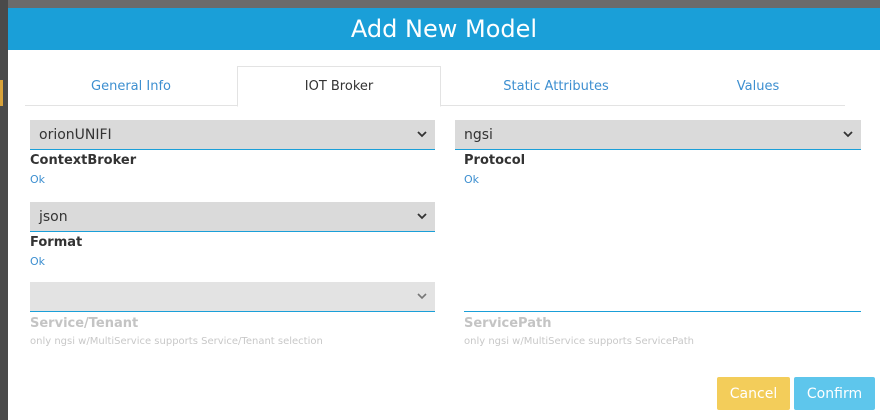  What do you see at coordinates (232, 135) in the screenshot?
I see `context-broker-select: orionUNIFI` at bounding box center [232, 135].